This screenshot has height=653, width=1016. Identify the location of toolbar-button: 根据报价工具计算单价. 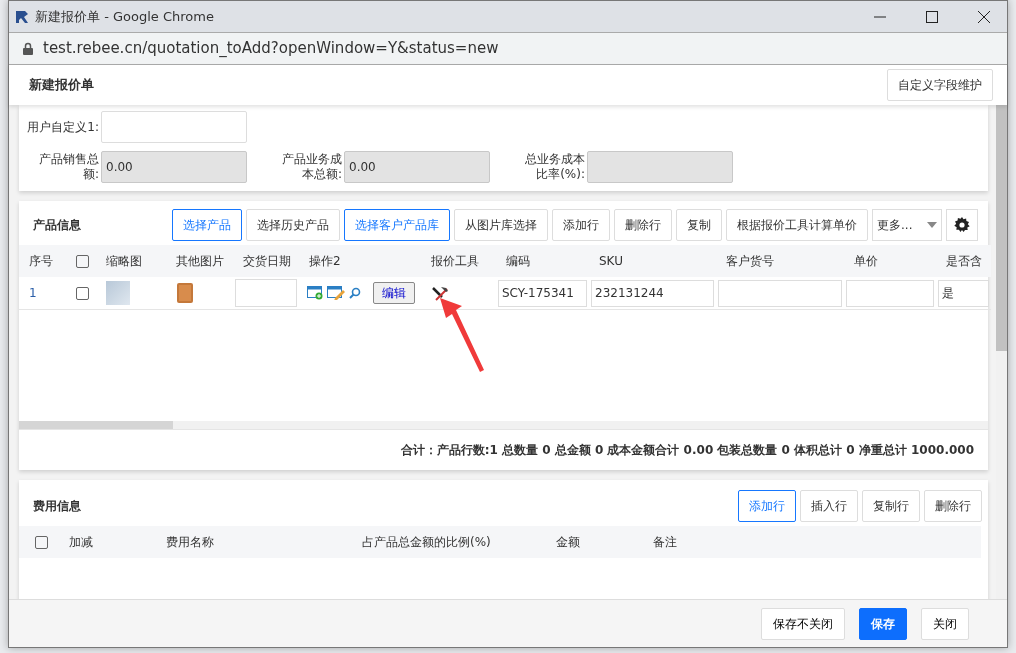
(797, 225).